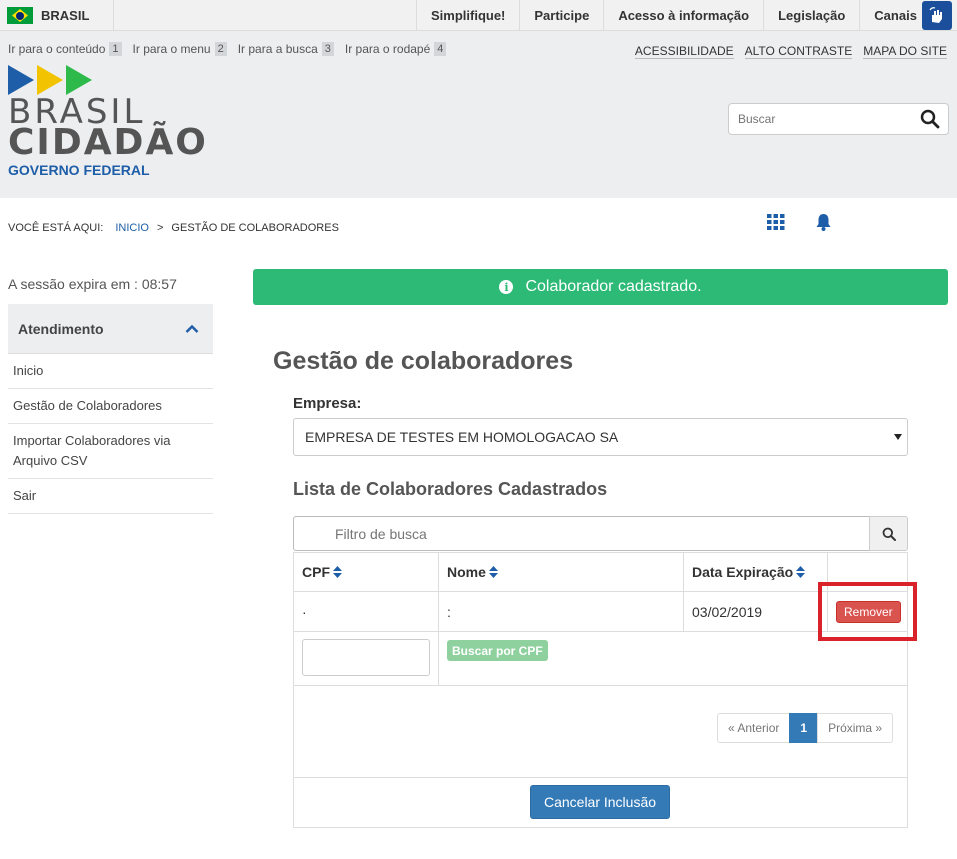  I want to click on filter-input, so click(581, 533).